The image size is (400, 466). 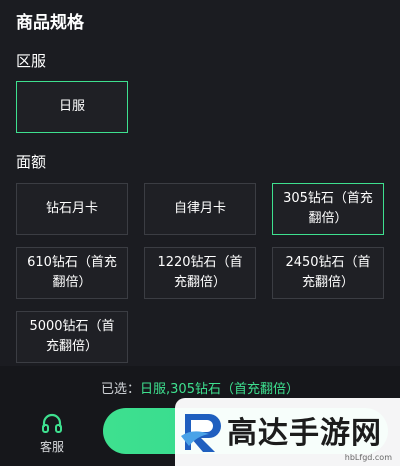 What do you see at coordinates (50, 23) in the screenshot?
I see `page-title: 商品规格` at bounding box center [50, 23].